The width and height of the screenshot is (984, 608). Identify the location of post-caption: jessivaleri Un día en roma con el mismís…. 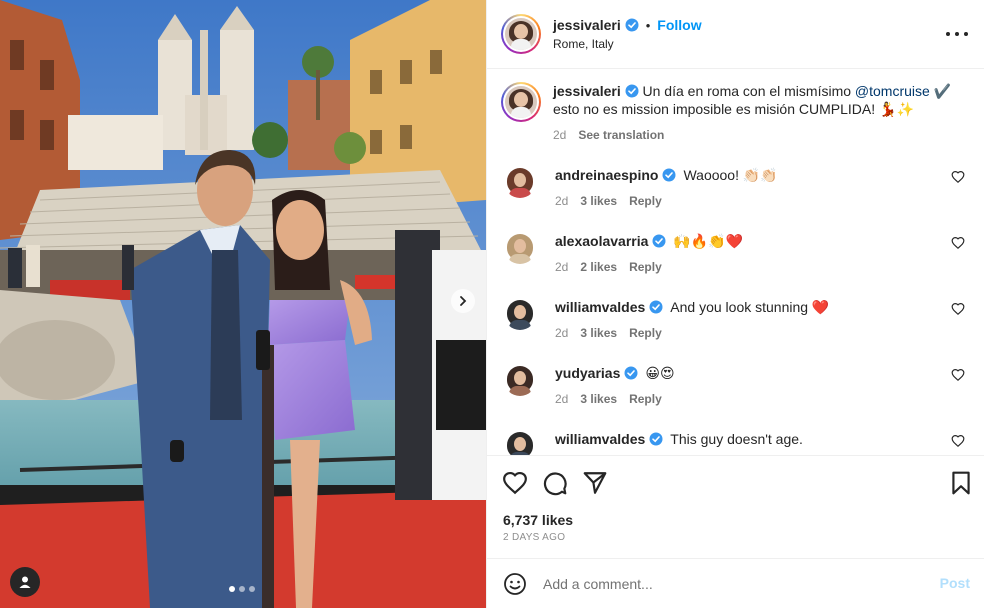
(736, 112).